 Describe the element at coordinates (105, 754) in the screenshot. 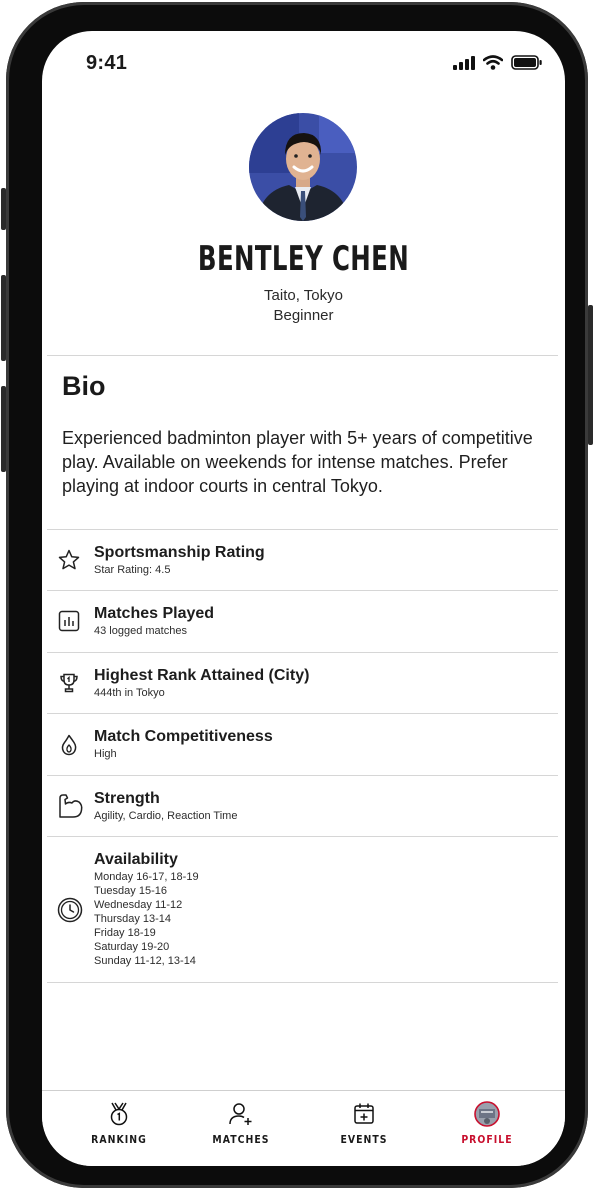

I see `stat-subtitle: High` at that location.